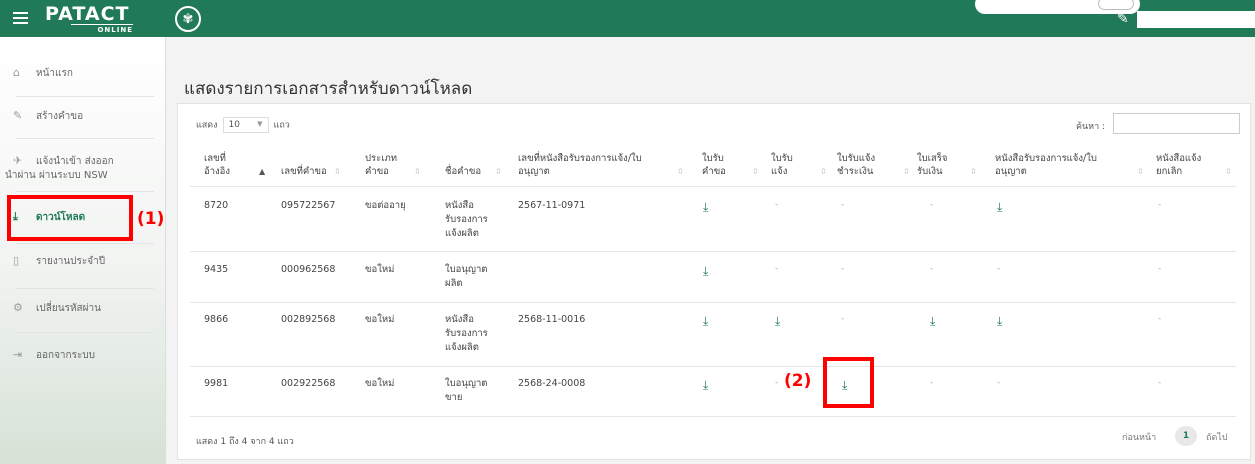 This screenshot has width=1255, height=464. I want to click on sidebar-item-label-line2: นำผ่าน ผ่านระบบ NSW, so click(56, 175).